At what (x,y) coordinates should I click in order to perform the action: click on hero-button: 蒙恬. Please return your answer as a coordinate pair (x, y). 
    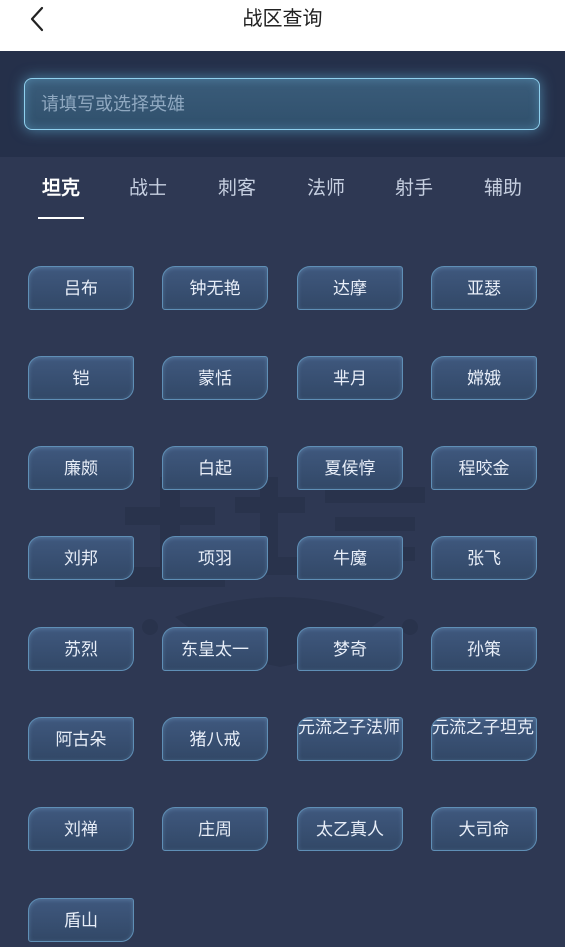
    Looking at the image, I should click on (215, 378).